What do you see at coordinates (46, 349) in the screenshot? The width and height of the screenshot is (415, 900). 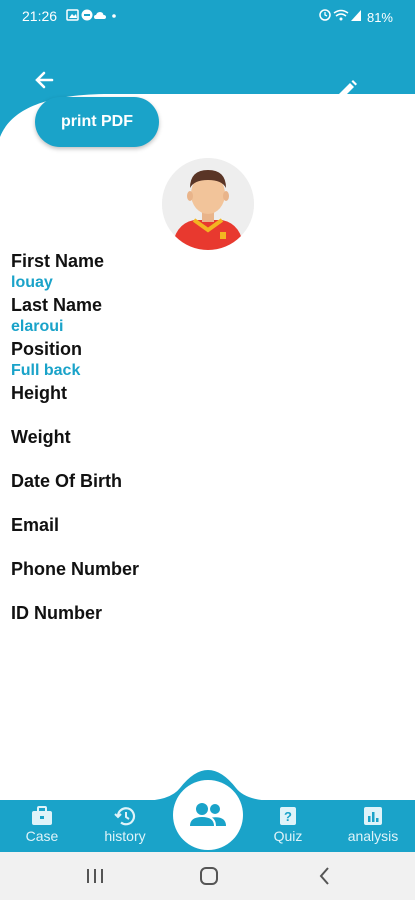 I see `field-label: Position` at bounding box center [46, 349].